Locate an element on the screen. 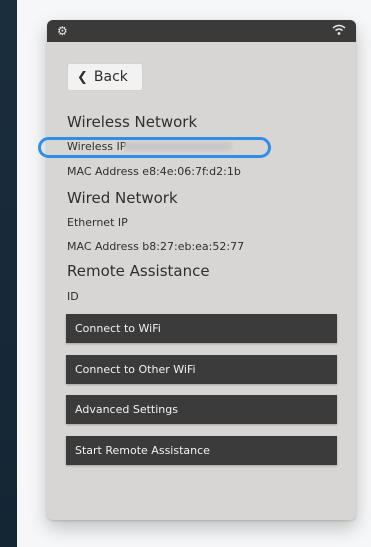 The height and width of the screenshot is (547, 371). back-button: ❮ Back is located at coordinates (105, 77).